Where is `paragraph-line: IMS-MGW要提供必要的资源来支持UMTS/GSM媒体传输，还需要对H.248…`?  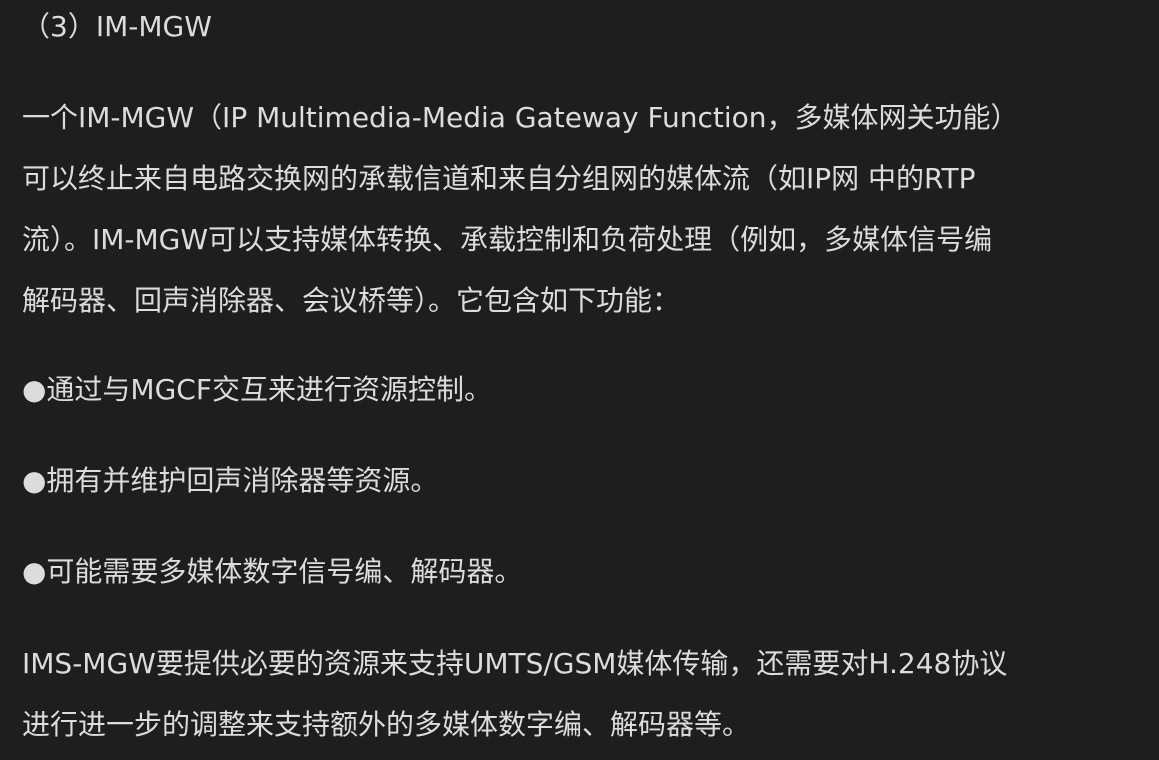 paragraph-line: IMS-MGW要提供必要的资源来支持UMTS/GSM媒体传输，还需要对H.248… is located at coordinates (515, 663).